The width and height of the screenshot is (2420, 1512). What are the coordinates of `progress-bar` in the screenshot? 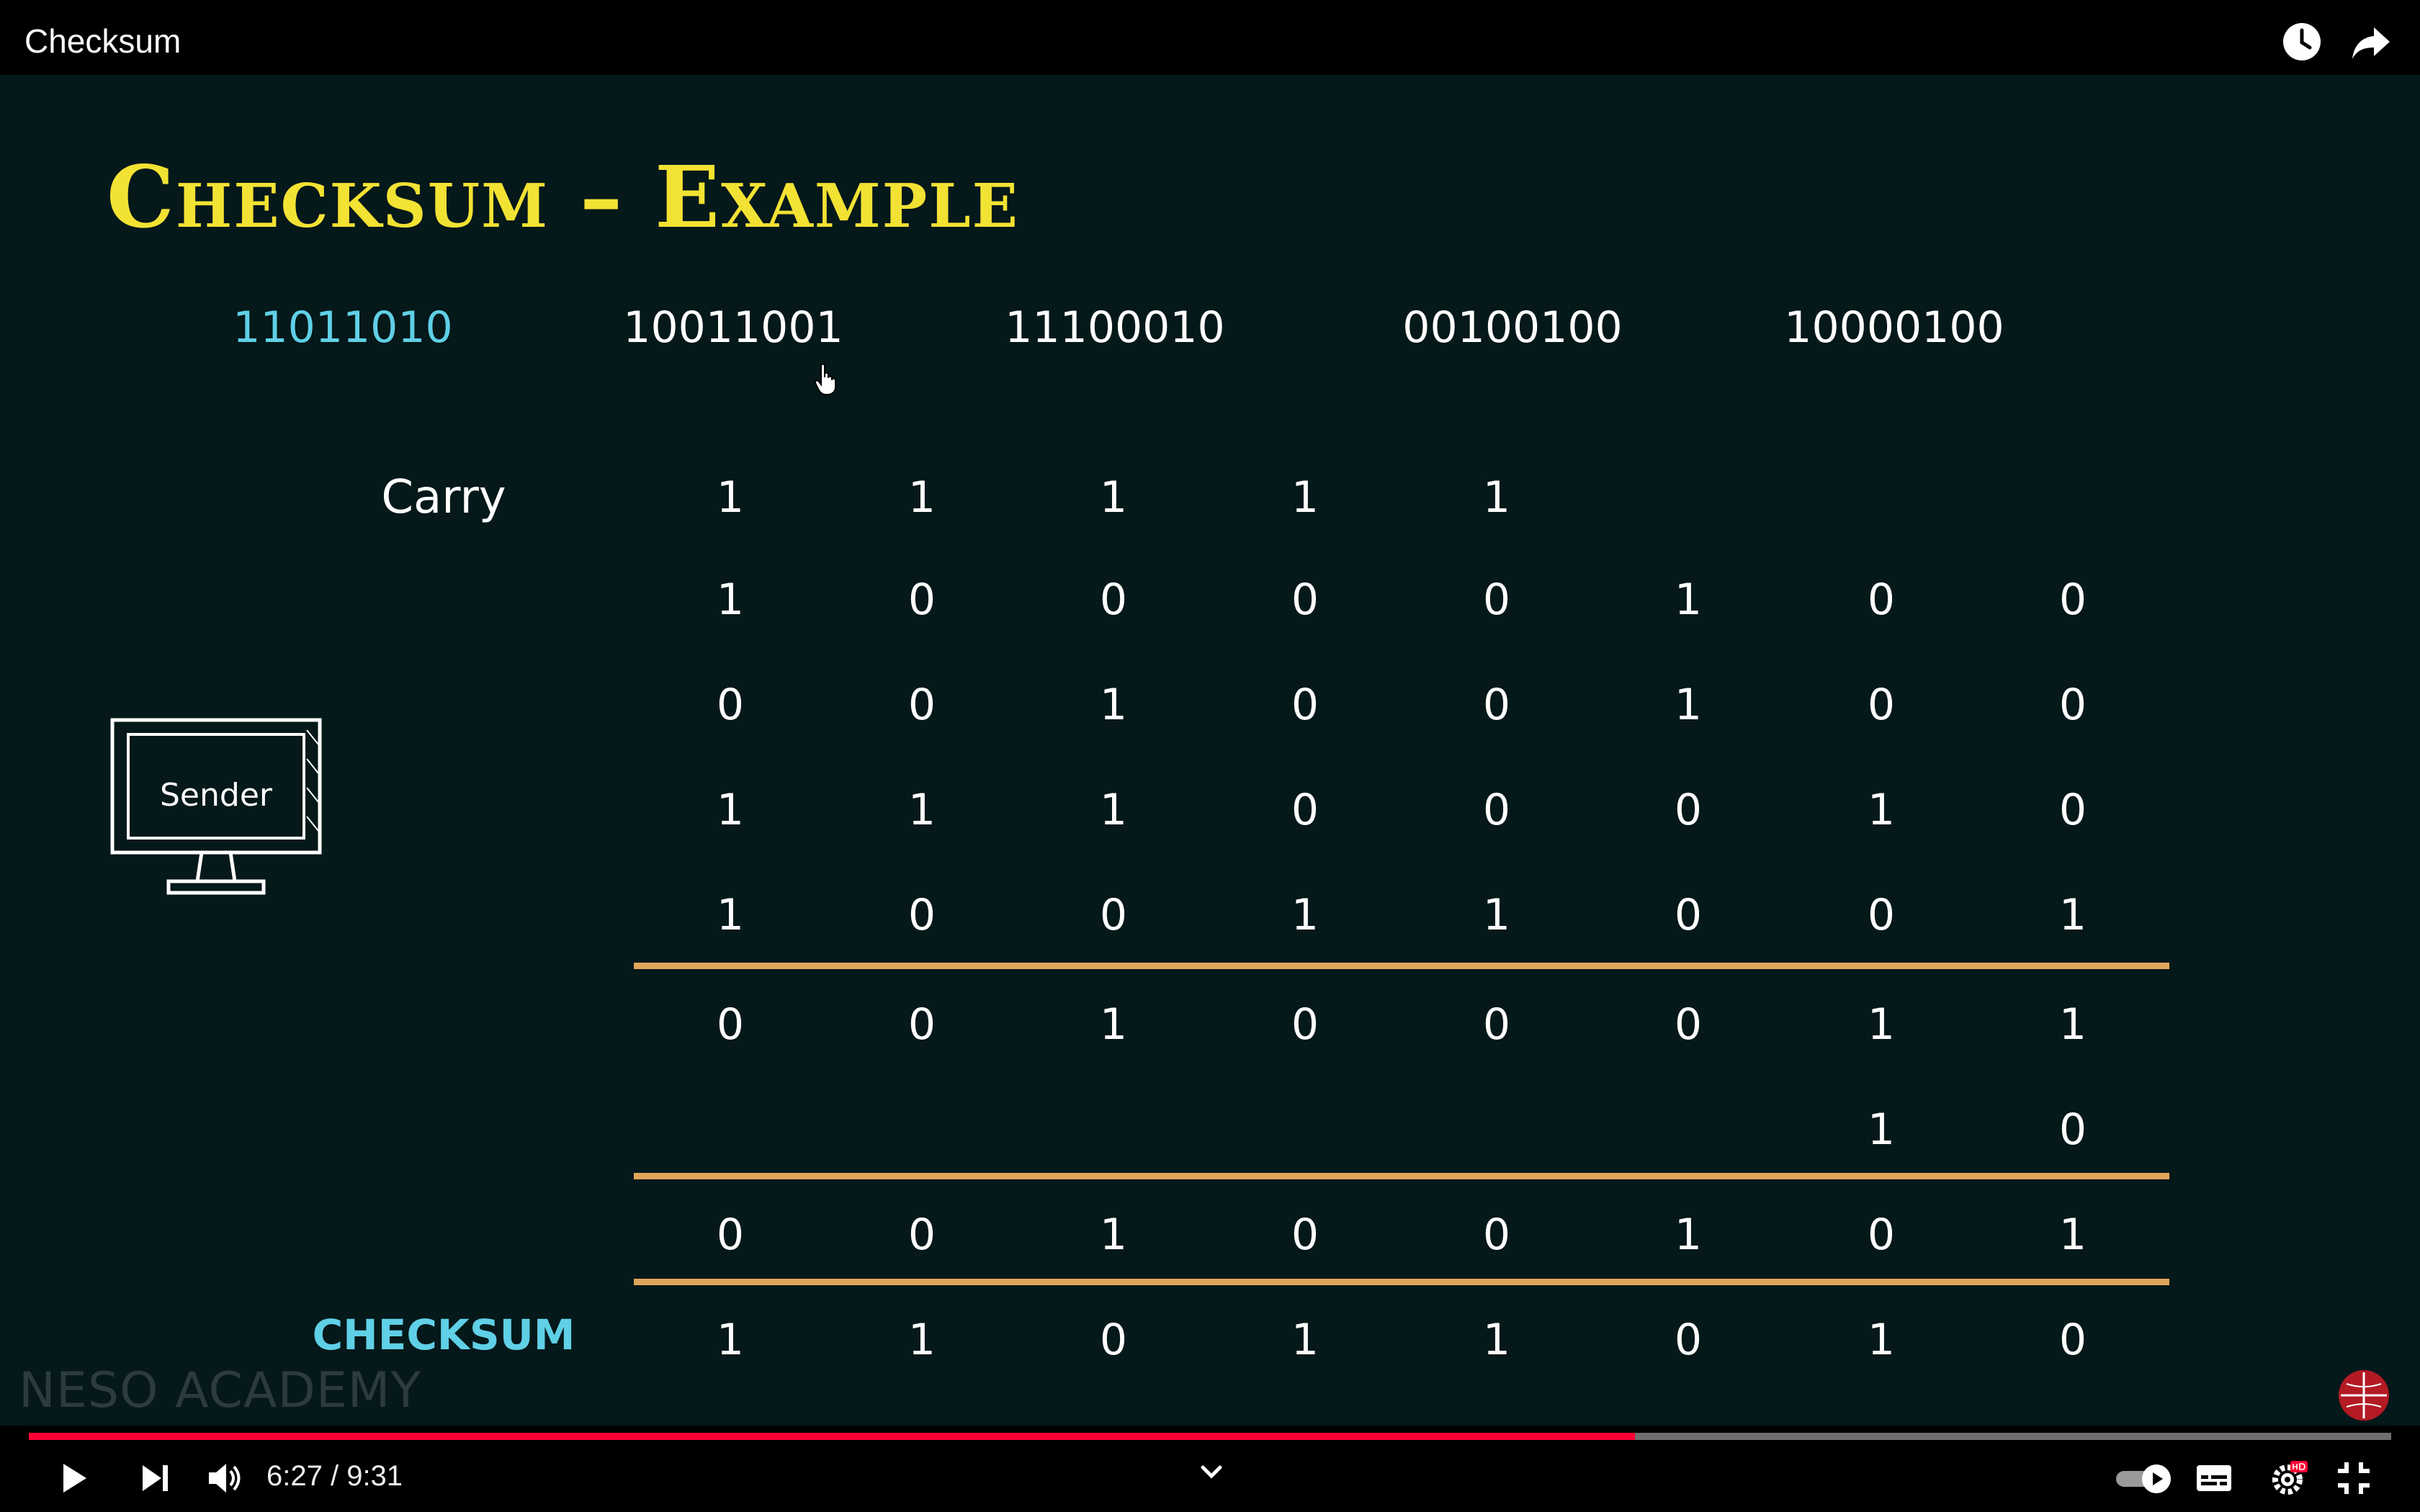 It's located at (1210, 1436).